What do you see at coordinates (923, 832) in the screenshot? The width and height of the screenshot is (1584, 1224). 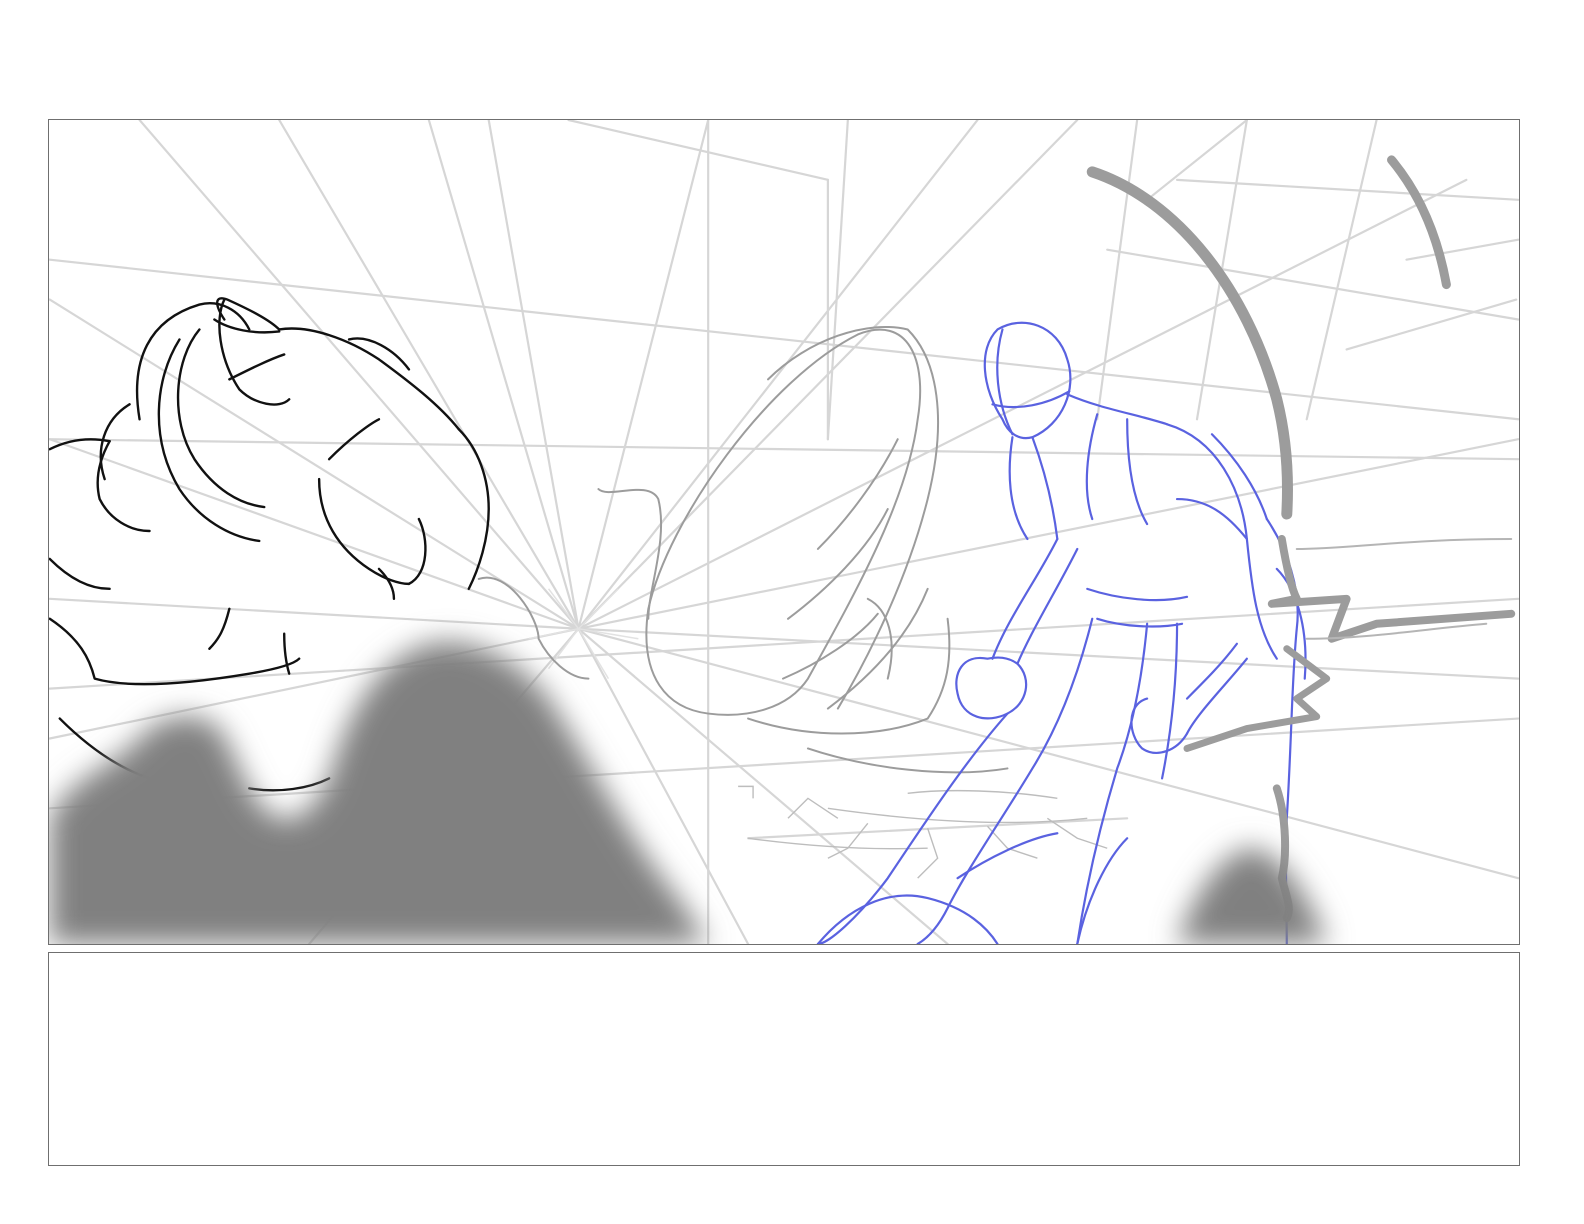 I see `floor-cracks` at bounding box center [923, 832].